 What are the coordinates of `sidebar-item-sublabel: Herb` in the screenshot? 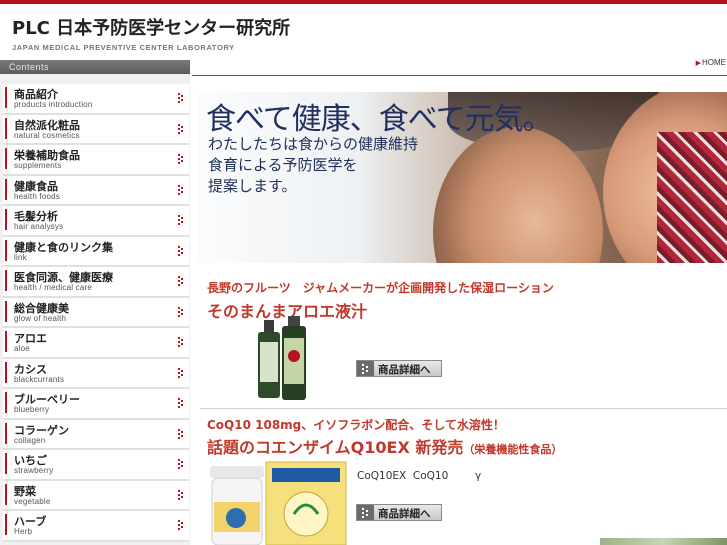 It's located at (23, 531).